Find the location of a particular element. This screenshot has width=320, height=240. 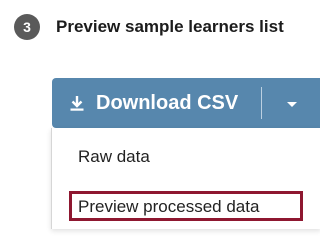

download-csv-button: Download CSV is located at coordinates (156, 103).